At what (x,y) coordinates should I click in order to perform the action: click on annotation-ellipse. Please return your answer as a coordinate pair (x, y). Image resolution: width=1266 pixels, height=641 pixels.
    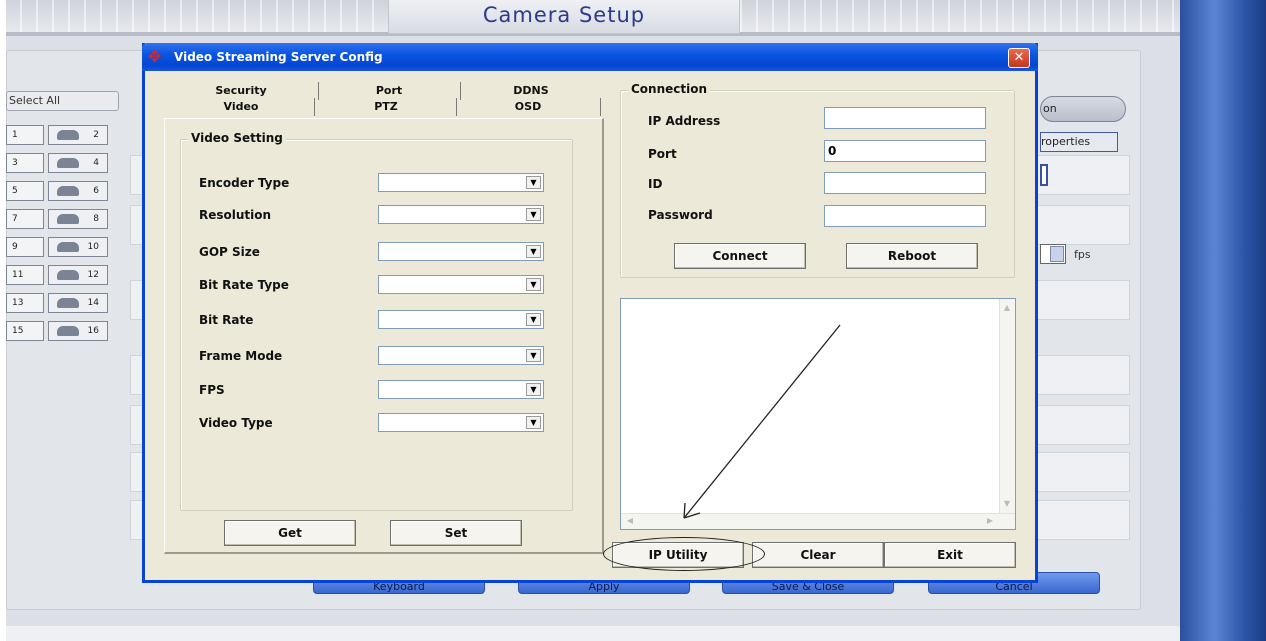
    Looking at the image, I should click on (684, 554).